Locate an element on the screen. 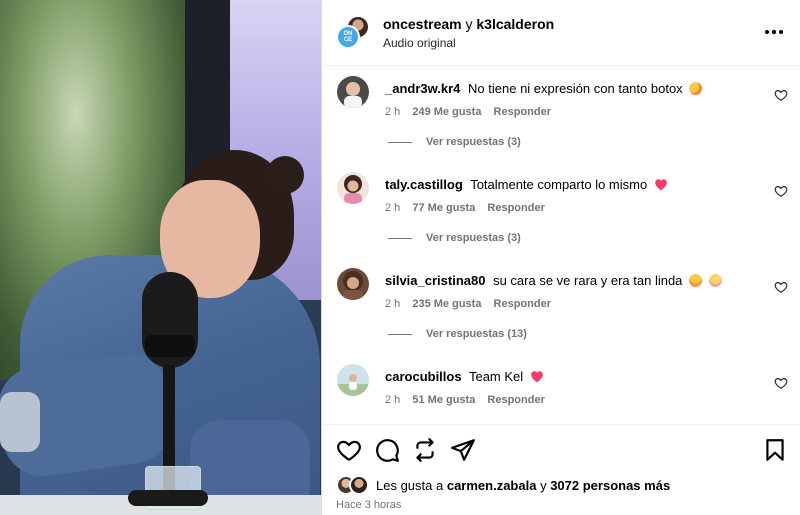  comment-icon is located at coordinates (387, 450).